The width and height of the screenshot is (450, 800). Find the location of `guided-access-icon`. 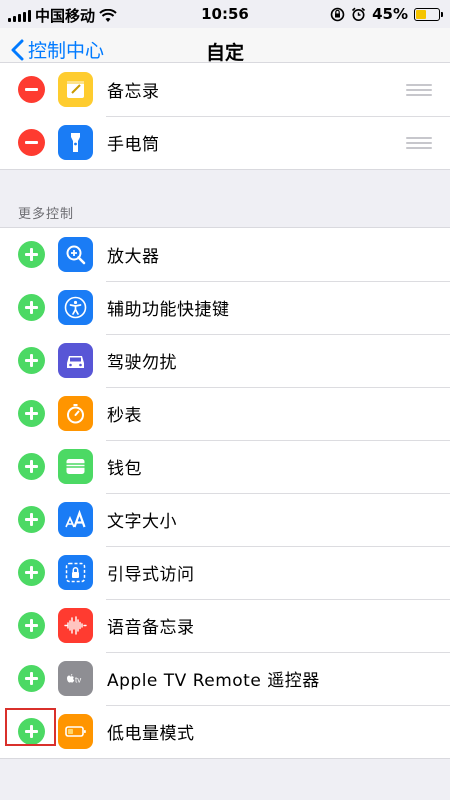

guided-access-icon is located at coordinates (75, 572).